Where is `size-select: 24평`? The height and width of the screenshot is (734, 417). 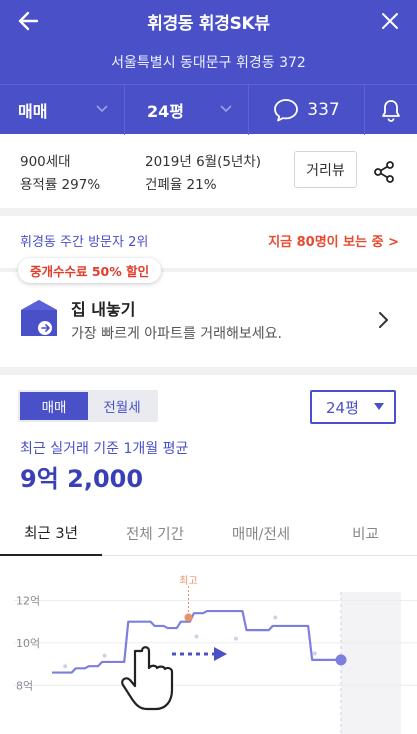
size-select: 24평 is located at coordinates (353, 407).